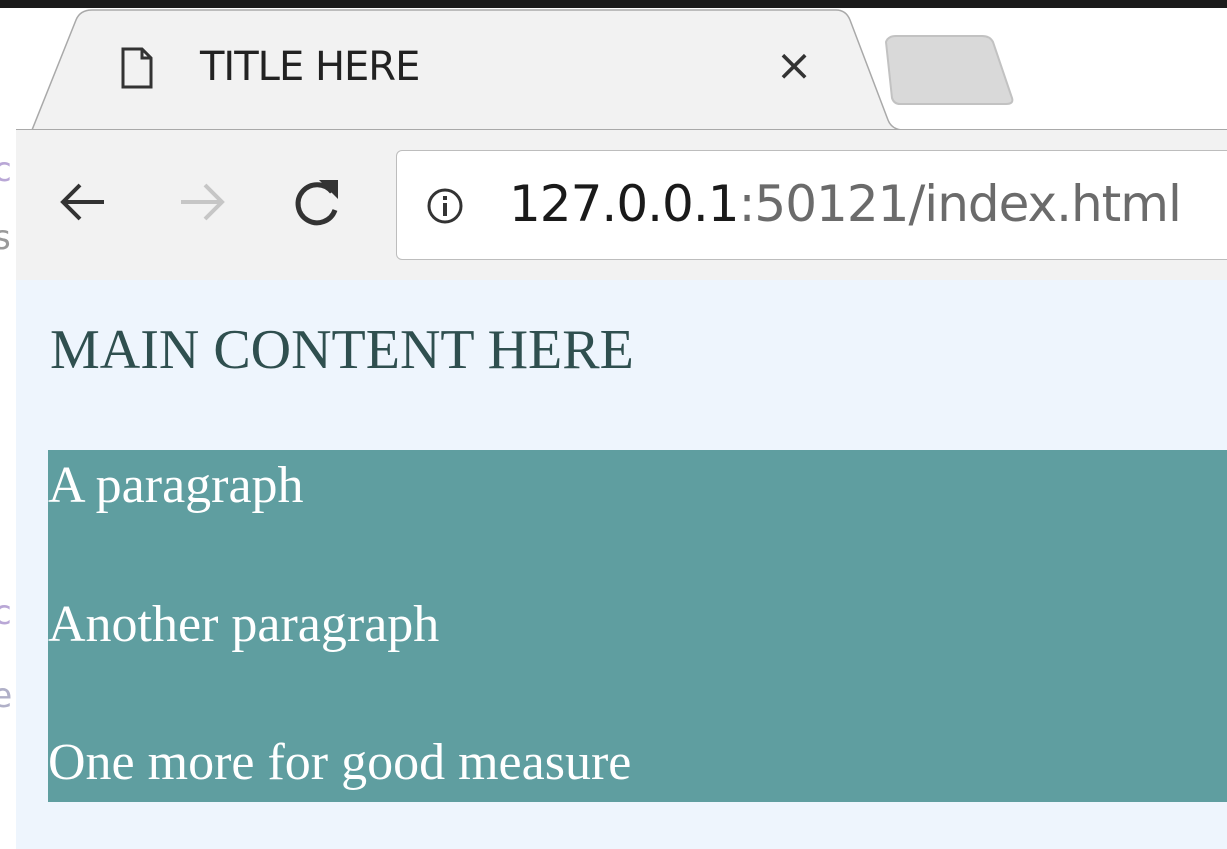 This screenshot has width=1227, height=849. What do you see at coordinates (794, 66) in the screenshot?
I see `tab-close-button: ×` at bounding box center [794, 66].